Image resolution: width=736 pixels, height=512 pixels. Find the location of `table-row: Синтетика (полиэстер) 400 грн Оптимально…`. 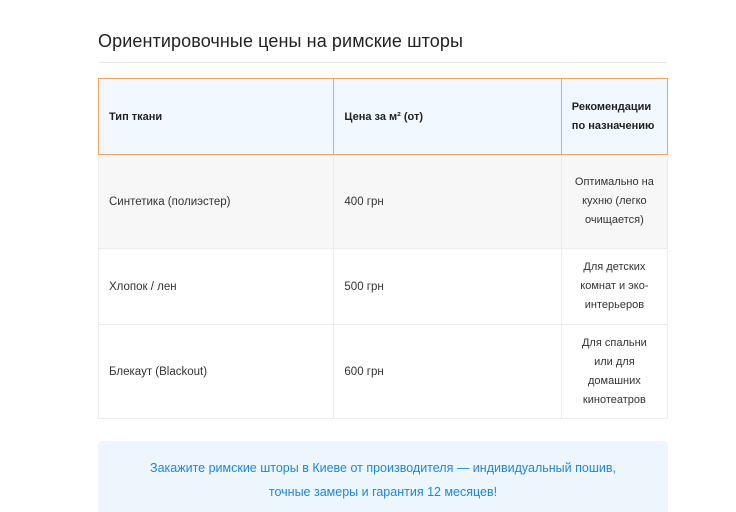

table-row: Синтетика (полиэстер) 400 грн Оптимально… is located at coordinates (383, 201).